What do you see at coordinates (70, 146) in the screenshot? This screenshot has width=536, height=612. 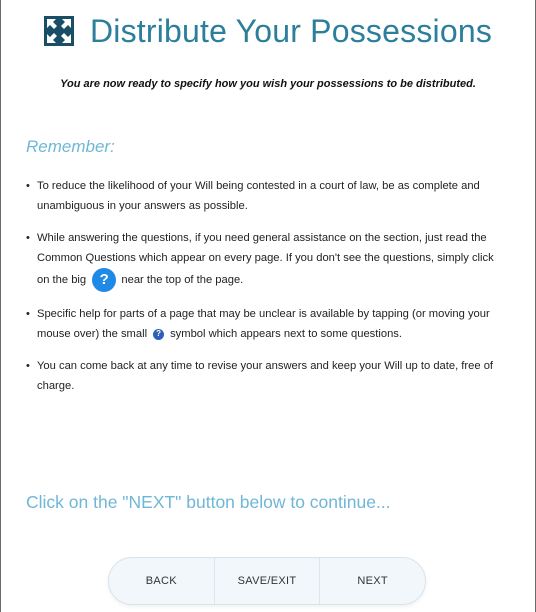 I see `remember-heading: Remember:` at bounding box center [70, 146].